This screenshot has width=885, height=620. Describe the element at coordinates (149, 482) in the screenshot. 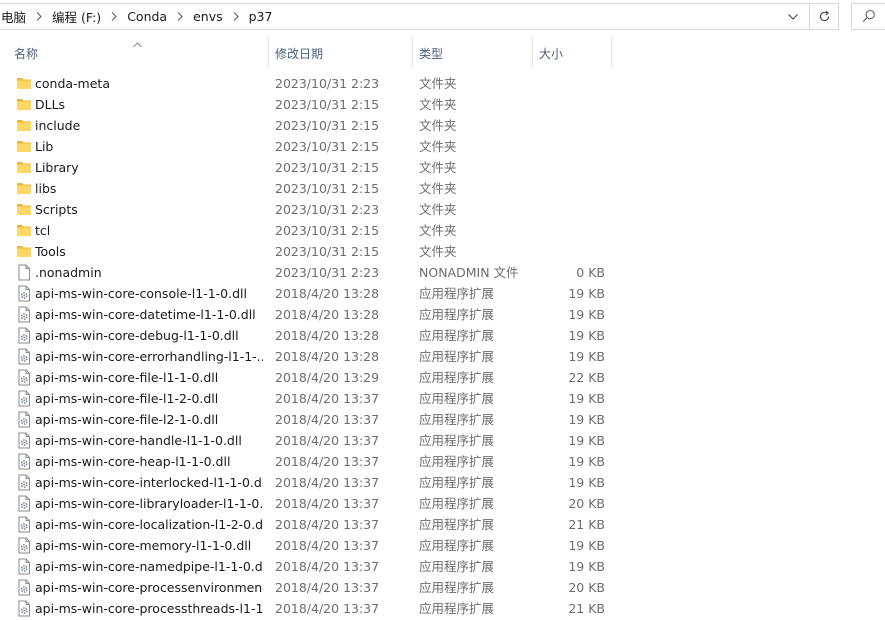

I see `file-name: api-ms-win-core-interlocked-l1-1-0.dll` at that location.